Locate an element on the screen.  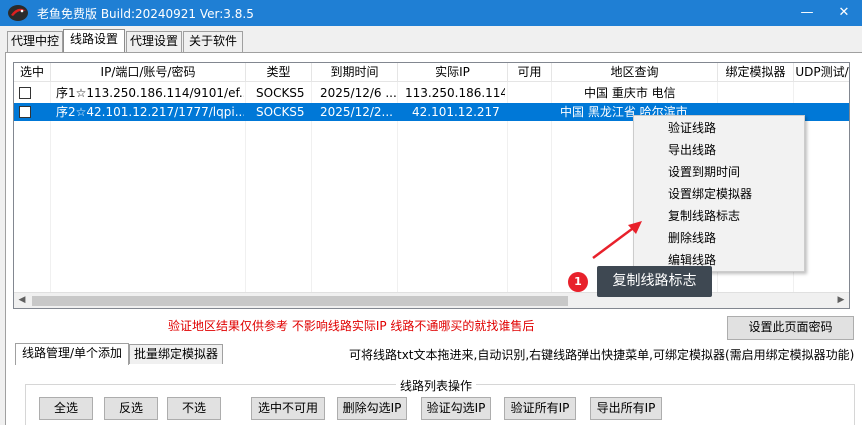
verify-all-ip-button: 验证所有IP is located at coordinates (540, 408).